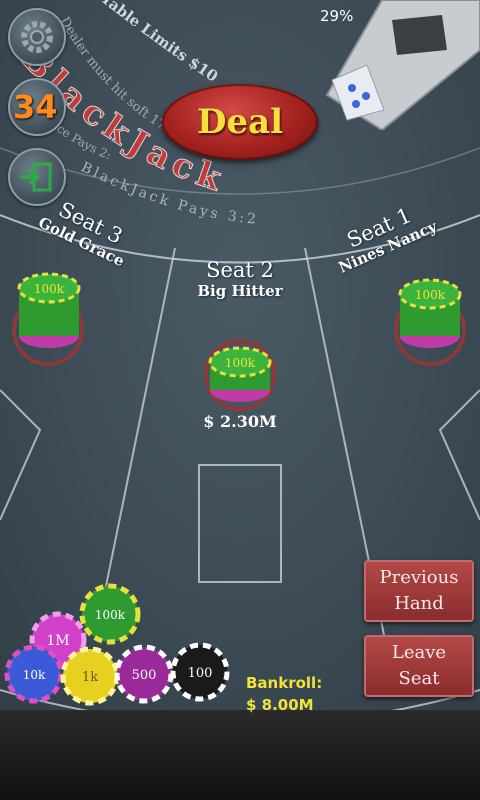 The image size is (480, 800). What do you see at coordinates (35, 107) in the screenshot?
I see `card-count: 34` at bounding box center [35, 107].